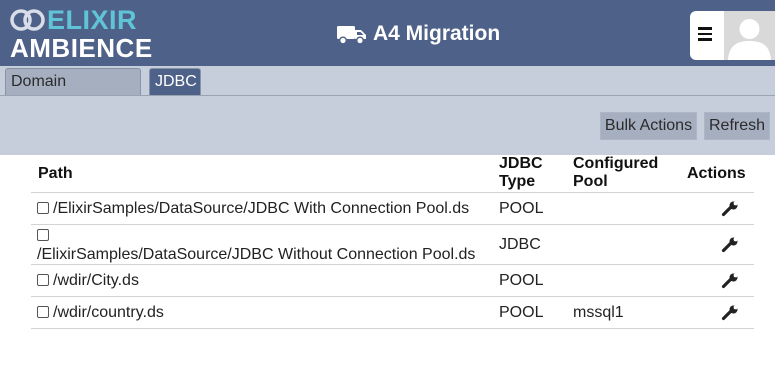 This screenshot has height=370, width=775. I want to click on table-row: /wdir/country.ds POOL mssql1, so click(392, 313).